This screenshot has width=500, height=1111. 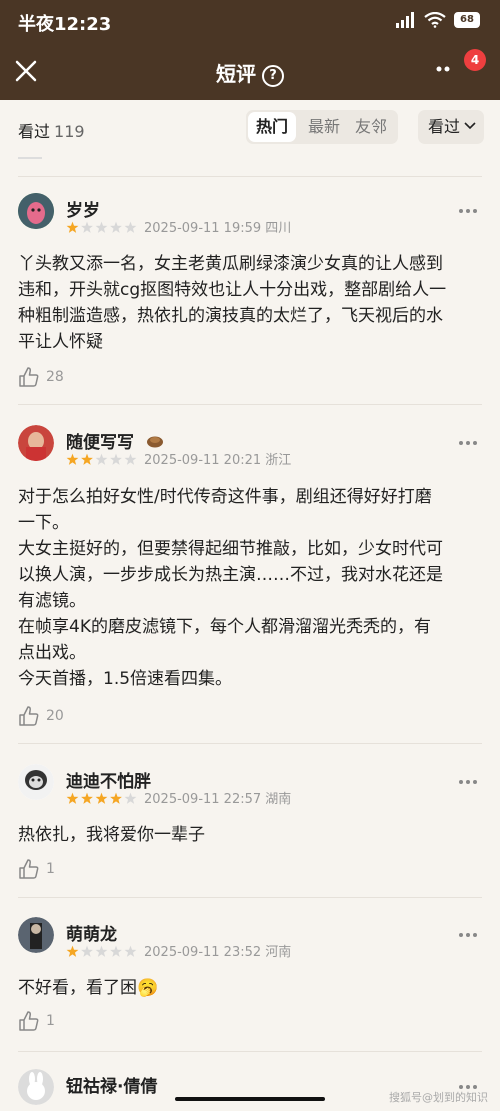 I want to click on review-line: 平让人怀疑, so click(x=60, y=342).